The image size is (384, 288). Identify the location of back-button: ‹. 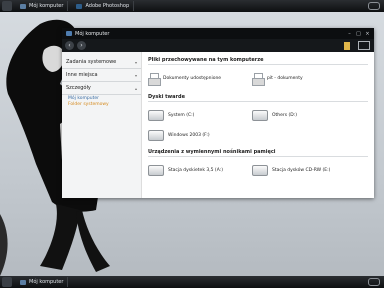
(69, 45).